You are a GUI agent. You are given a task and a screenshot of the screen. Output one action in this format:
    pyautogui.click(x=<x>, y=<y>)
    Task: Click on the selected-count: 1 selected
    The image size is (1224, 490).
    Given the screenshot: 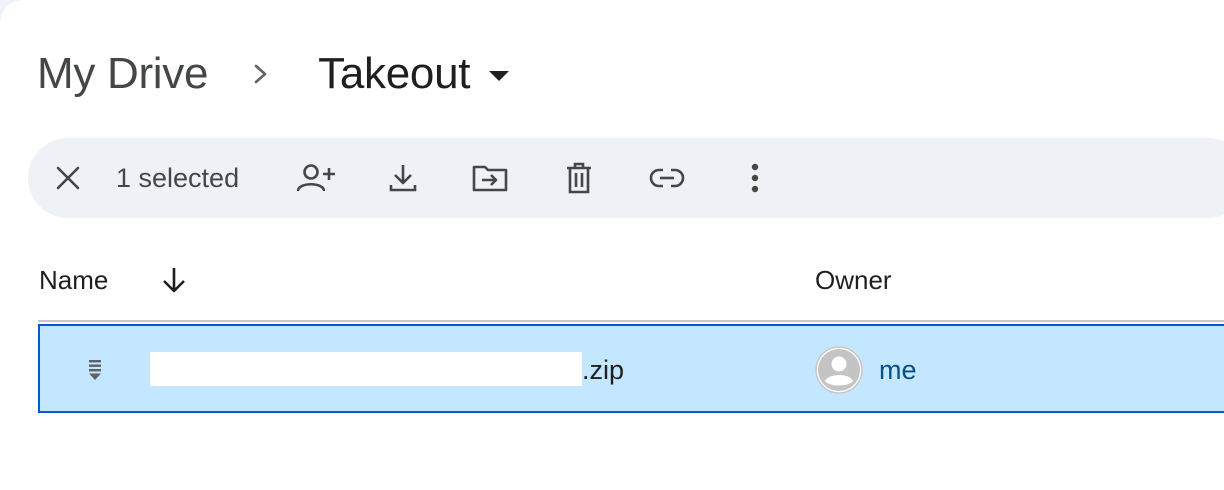 What is the action you would take?
    pyautogui.click(x=178, y=178)
    